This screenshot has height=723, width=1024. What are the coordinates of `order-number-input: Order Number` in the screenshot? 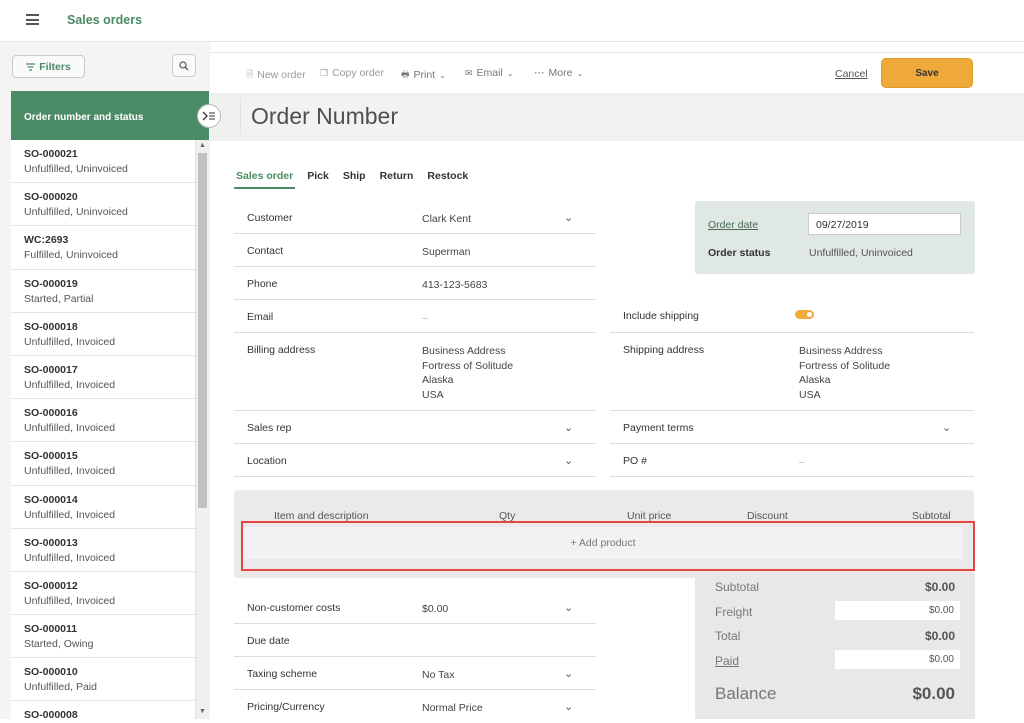 It's located at (632, 116).